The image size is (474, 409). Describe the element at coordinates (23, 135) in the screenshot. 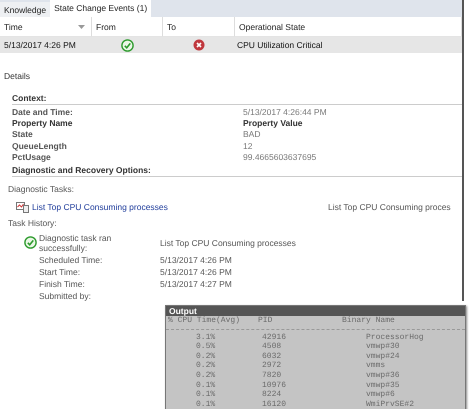

I see `property-name: State` at that location.